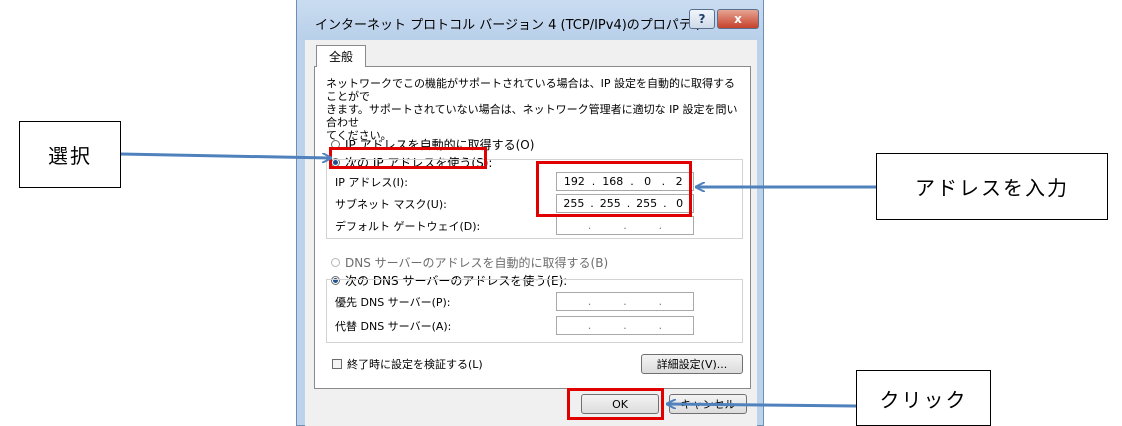 This screenshot has height=426, width=1122. What do you see at coordinates (70, 154) in the screenshot?
I see `callout-select: 選択` at bounding box center [70, 154].